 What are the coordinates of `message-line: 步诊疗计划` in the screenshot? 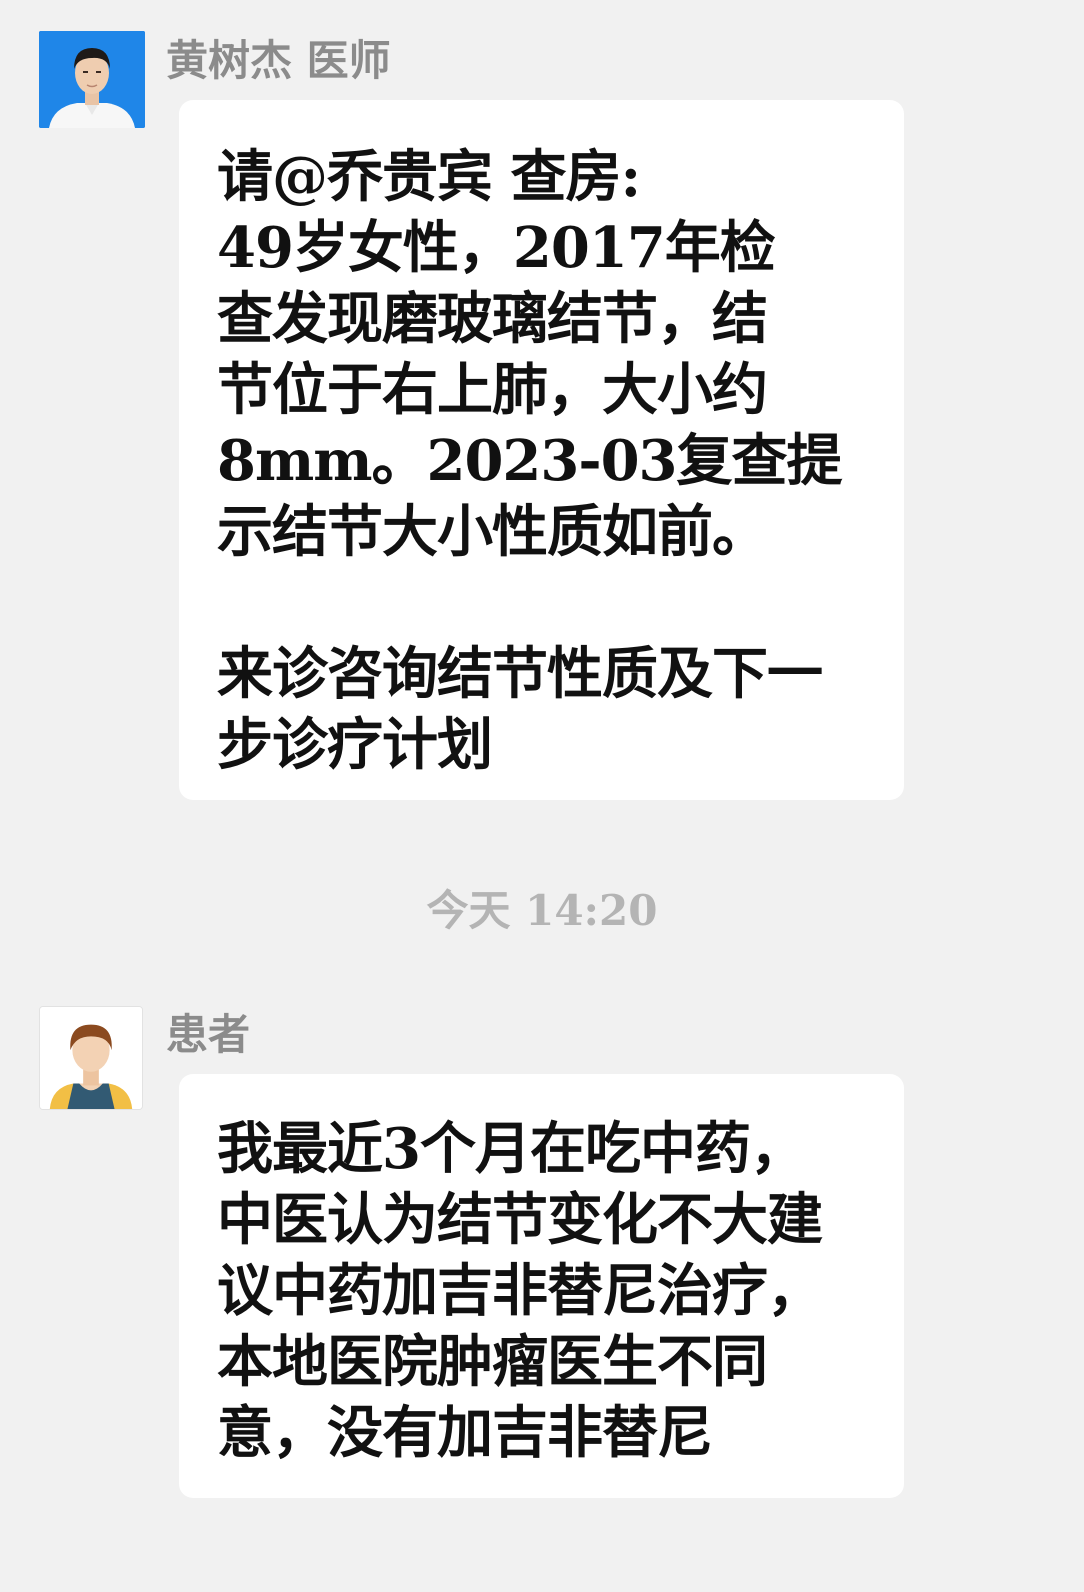 It's located at (355, 745).